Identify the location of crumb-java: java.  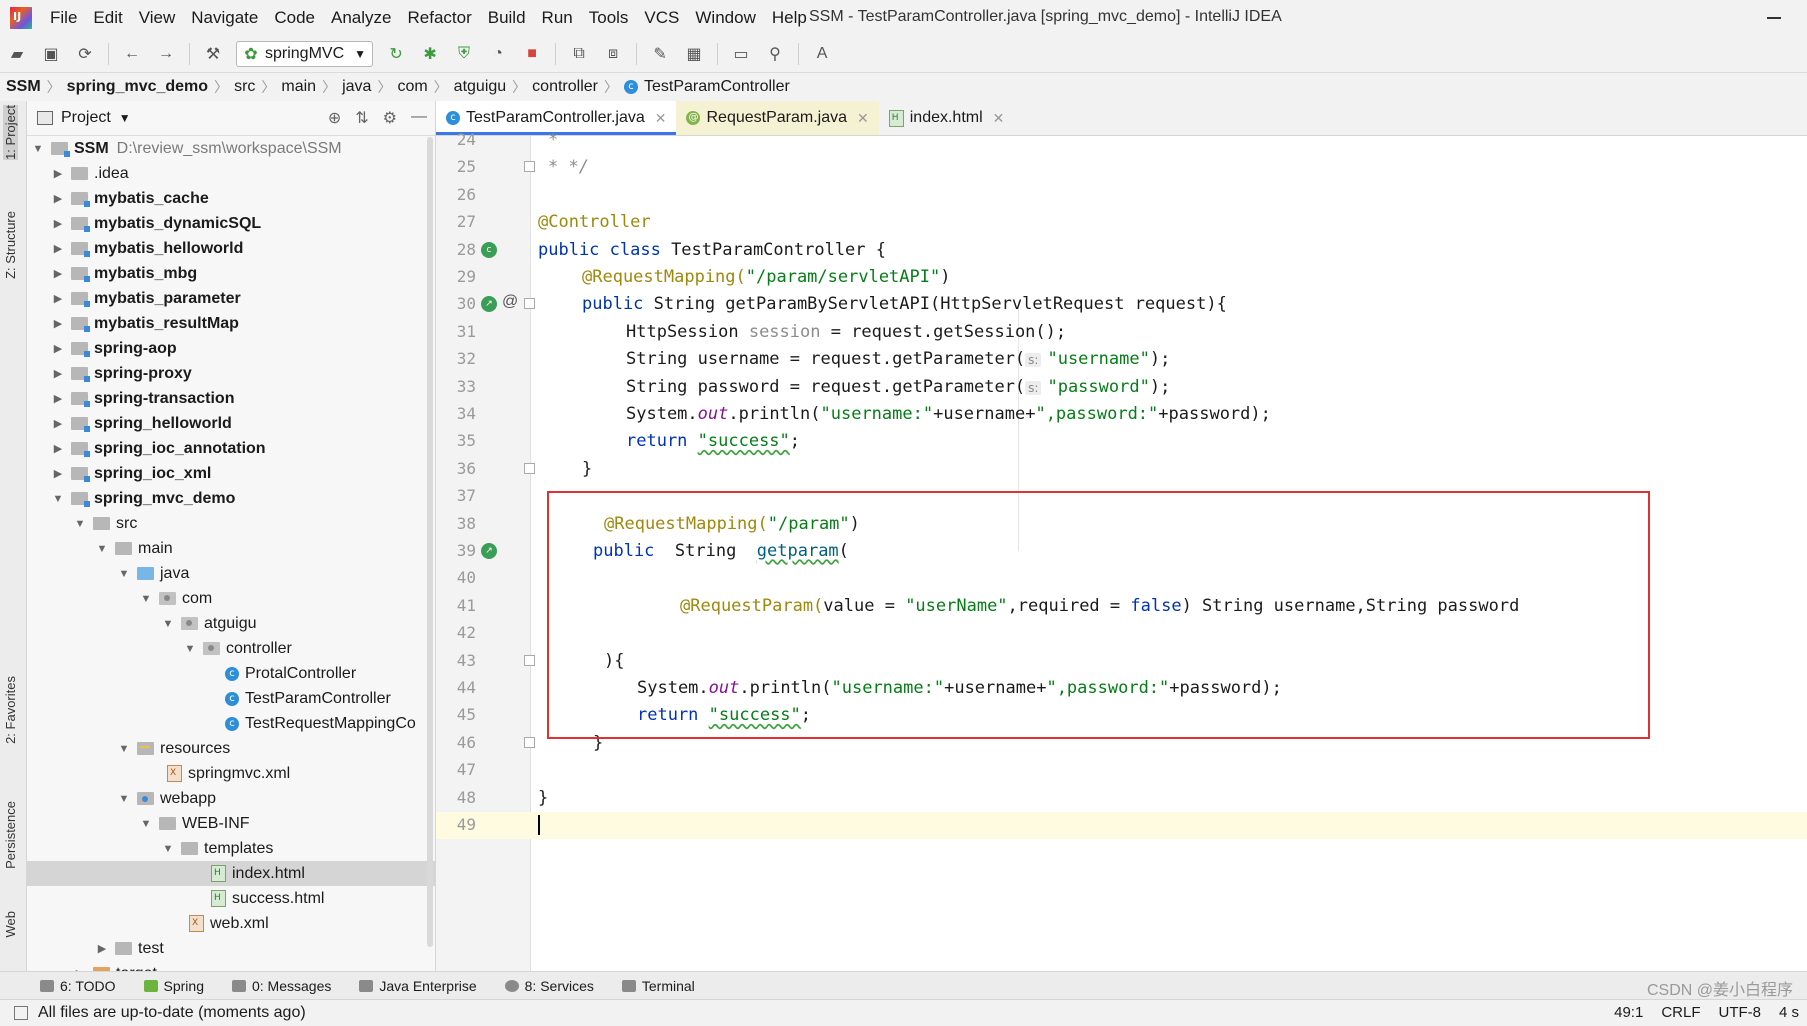
(356, 87).